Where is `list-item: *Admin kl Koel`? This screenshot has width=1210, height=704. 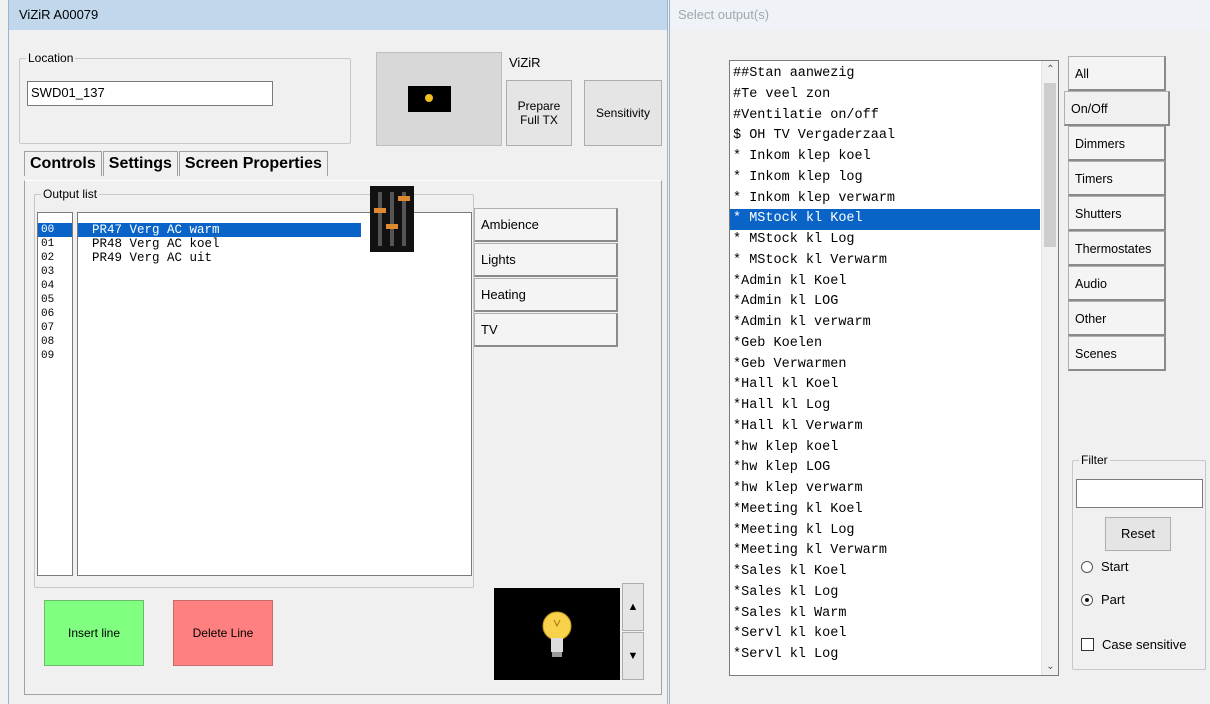 list-item: *Admin kl Koel is located at coordinates (885, 282).